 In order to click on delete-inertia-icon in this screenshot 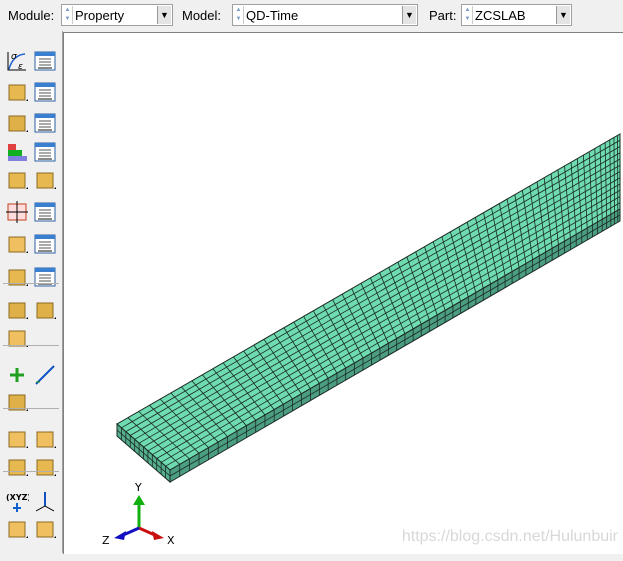, I will do `click(17, 338)`.